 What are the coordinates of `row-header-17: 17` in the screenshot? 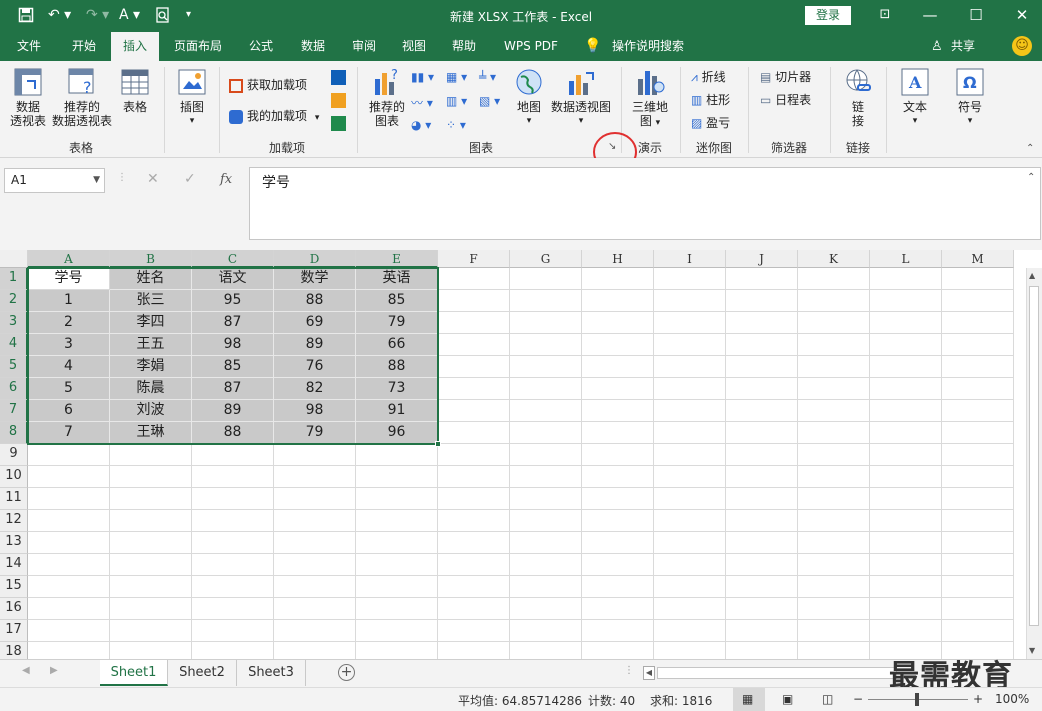 It's located at (14, 631).